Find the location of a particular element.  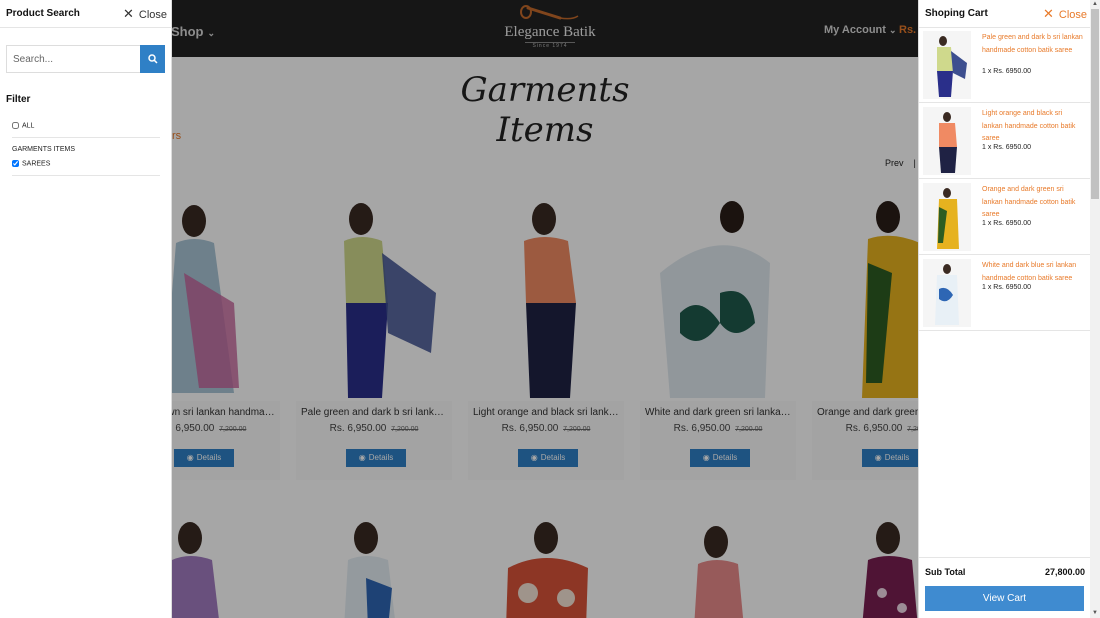

product-search-header: Product Search ✕ Close is located at coordinates (86, 14).